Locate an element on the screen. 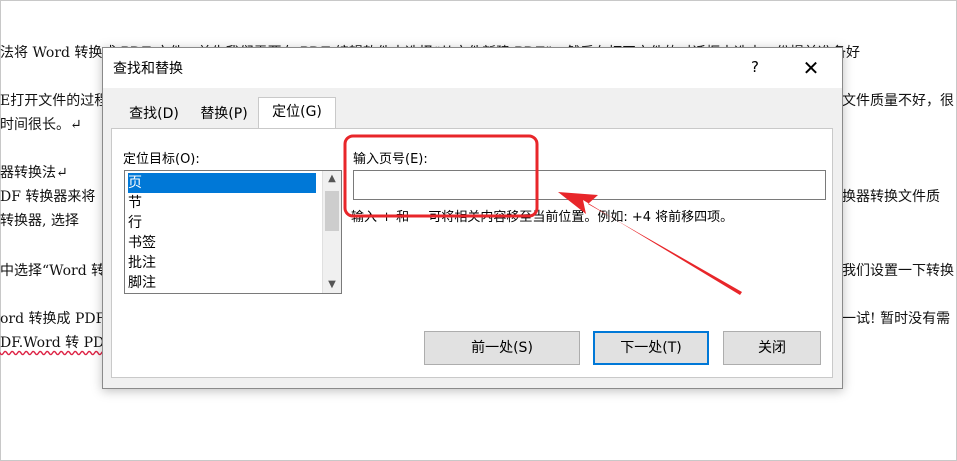  highlight-box is located at coordinates (441, 176).